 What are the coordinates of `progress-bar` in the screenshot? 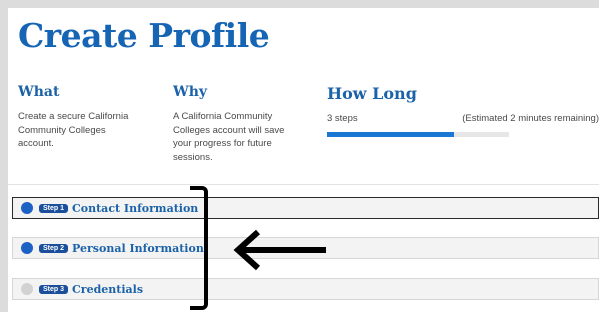 It's located at (418, 134).